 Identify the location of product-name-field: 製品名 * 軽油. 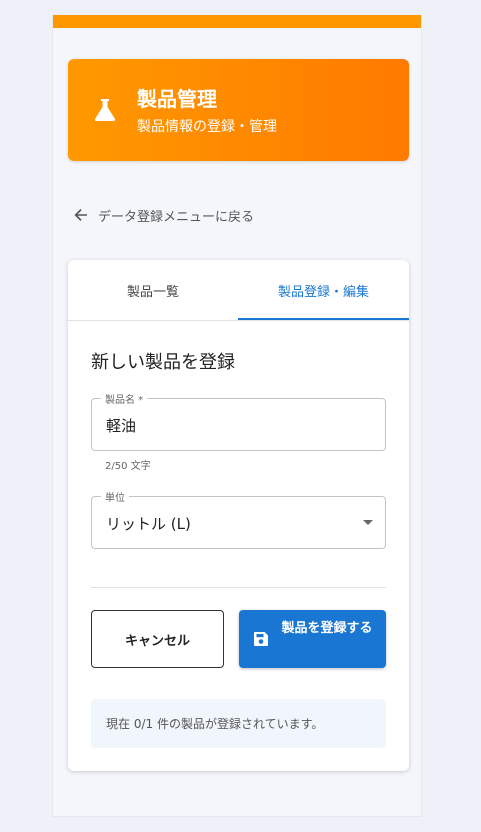
(238, 421).